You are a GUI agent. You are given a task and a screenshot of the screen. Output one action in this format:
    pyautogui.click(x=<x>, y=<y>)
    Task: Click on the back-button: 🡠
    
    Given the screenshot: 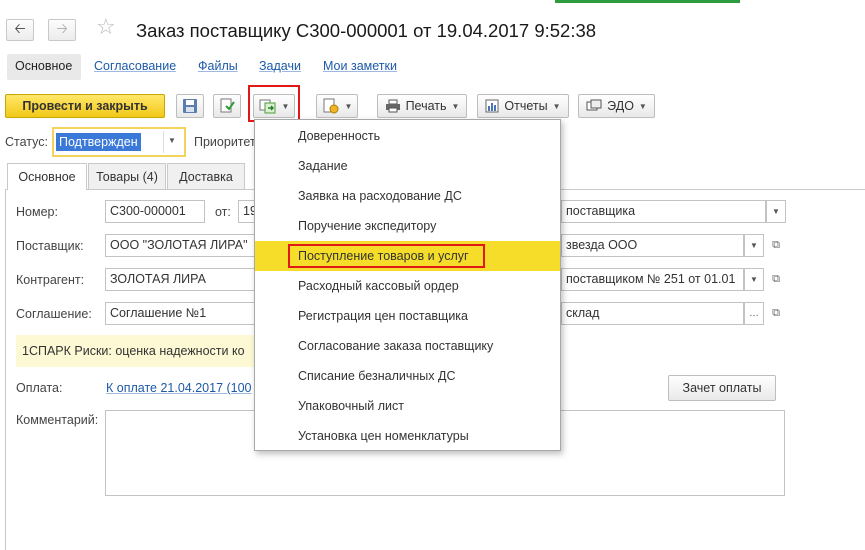 What is the action you would take?
    pyautogui.click(x=20, y=30)
    